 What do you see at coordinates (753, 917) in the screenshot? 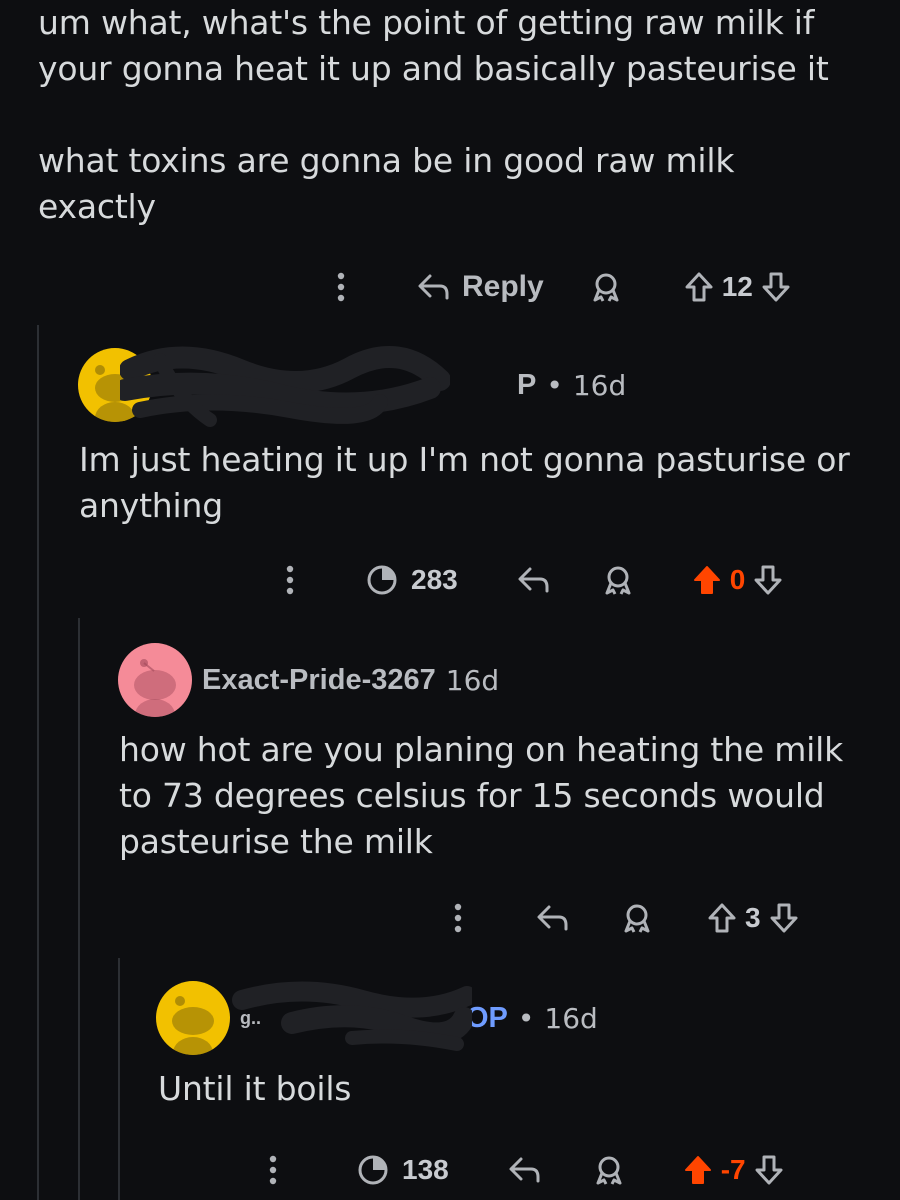
I see `vote-count: 3` at bounding box center [753, 917].